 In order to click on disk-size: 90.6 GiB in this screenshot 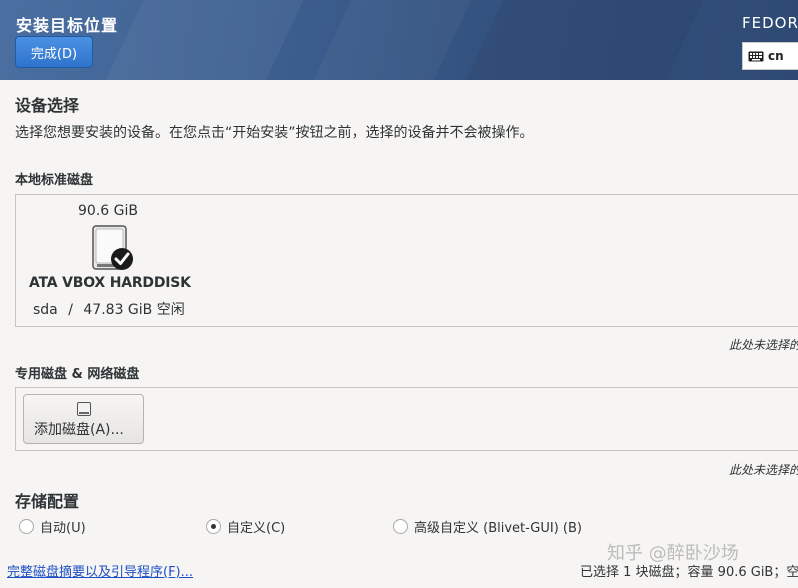, I will do `click(108, 211)`.